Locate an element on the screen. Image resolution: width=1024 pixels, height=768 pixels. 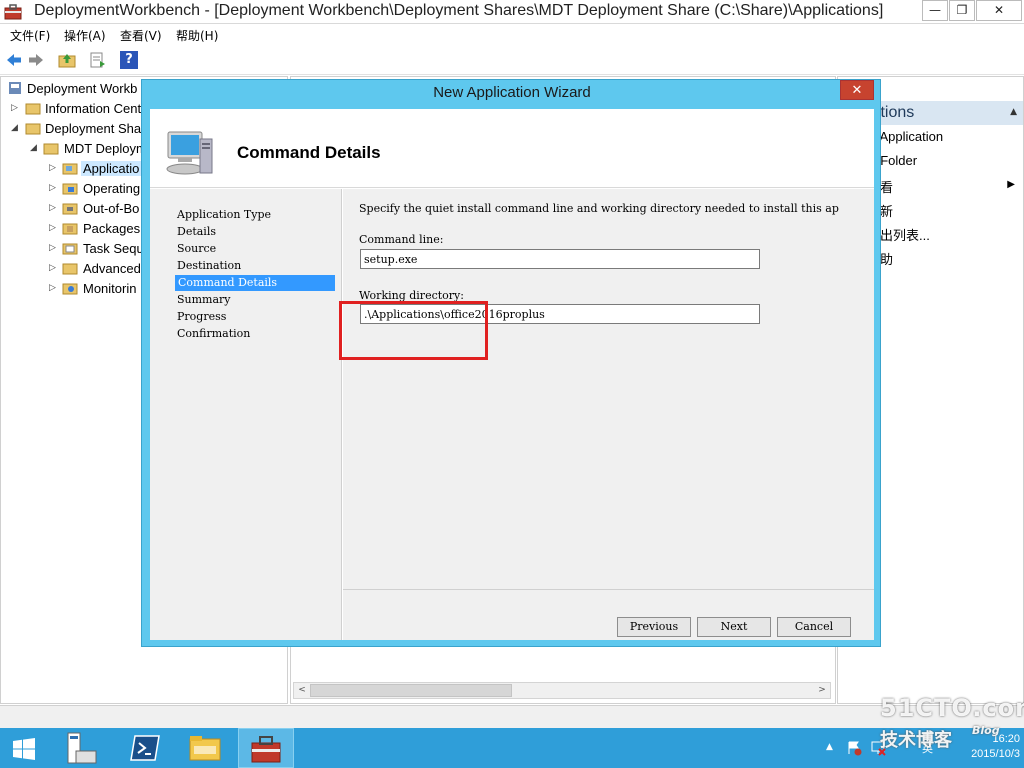
show-hidden-icons-icon: ▲ is located at coordinates (829, 747).